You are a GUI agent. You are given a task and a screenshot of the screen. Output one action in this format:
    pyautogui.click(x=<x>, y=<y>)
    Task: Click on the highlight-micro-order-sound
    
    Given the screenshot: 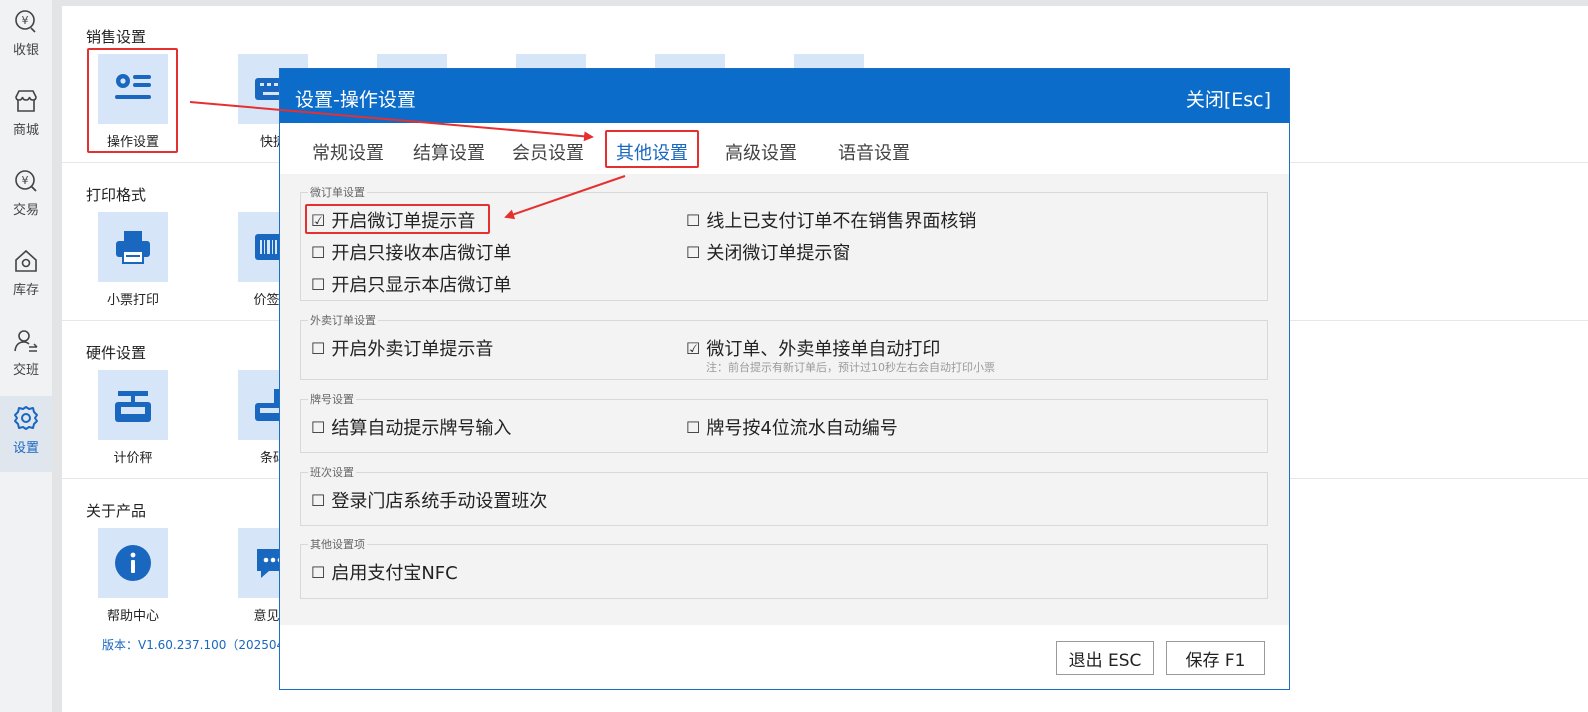 What is the action you would take?
    pyautogui.click(x=397, y=219)
    